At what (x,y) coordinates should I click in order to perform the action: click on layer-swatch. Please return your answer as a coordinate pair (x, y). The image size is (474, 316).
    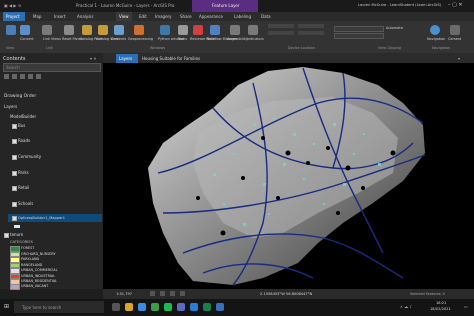
    Looking at the image, I should click on (17, 226).